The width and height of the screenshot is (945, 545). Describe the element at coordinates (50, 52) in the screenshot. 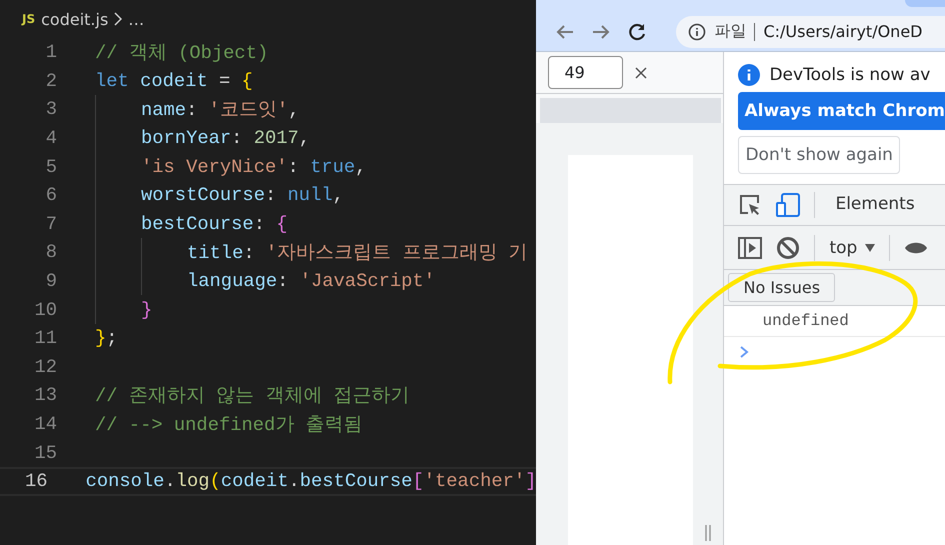

I see `line-number: 1` at that location.